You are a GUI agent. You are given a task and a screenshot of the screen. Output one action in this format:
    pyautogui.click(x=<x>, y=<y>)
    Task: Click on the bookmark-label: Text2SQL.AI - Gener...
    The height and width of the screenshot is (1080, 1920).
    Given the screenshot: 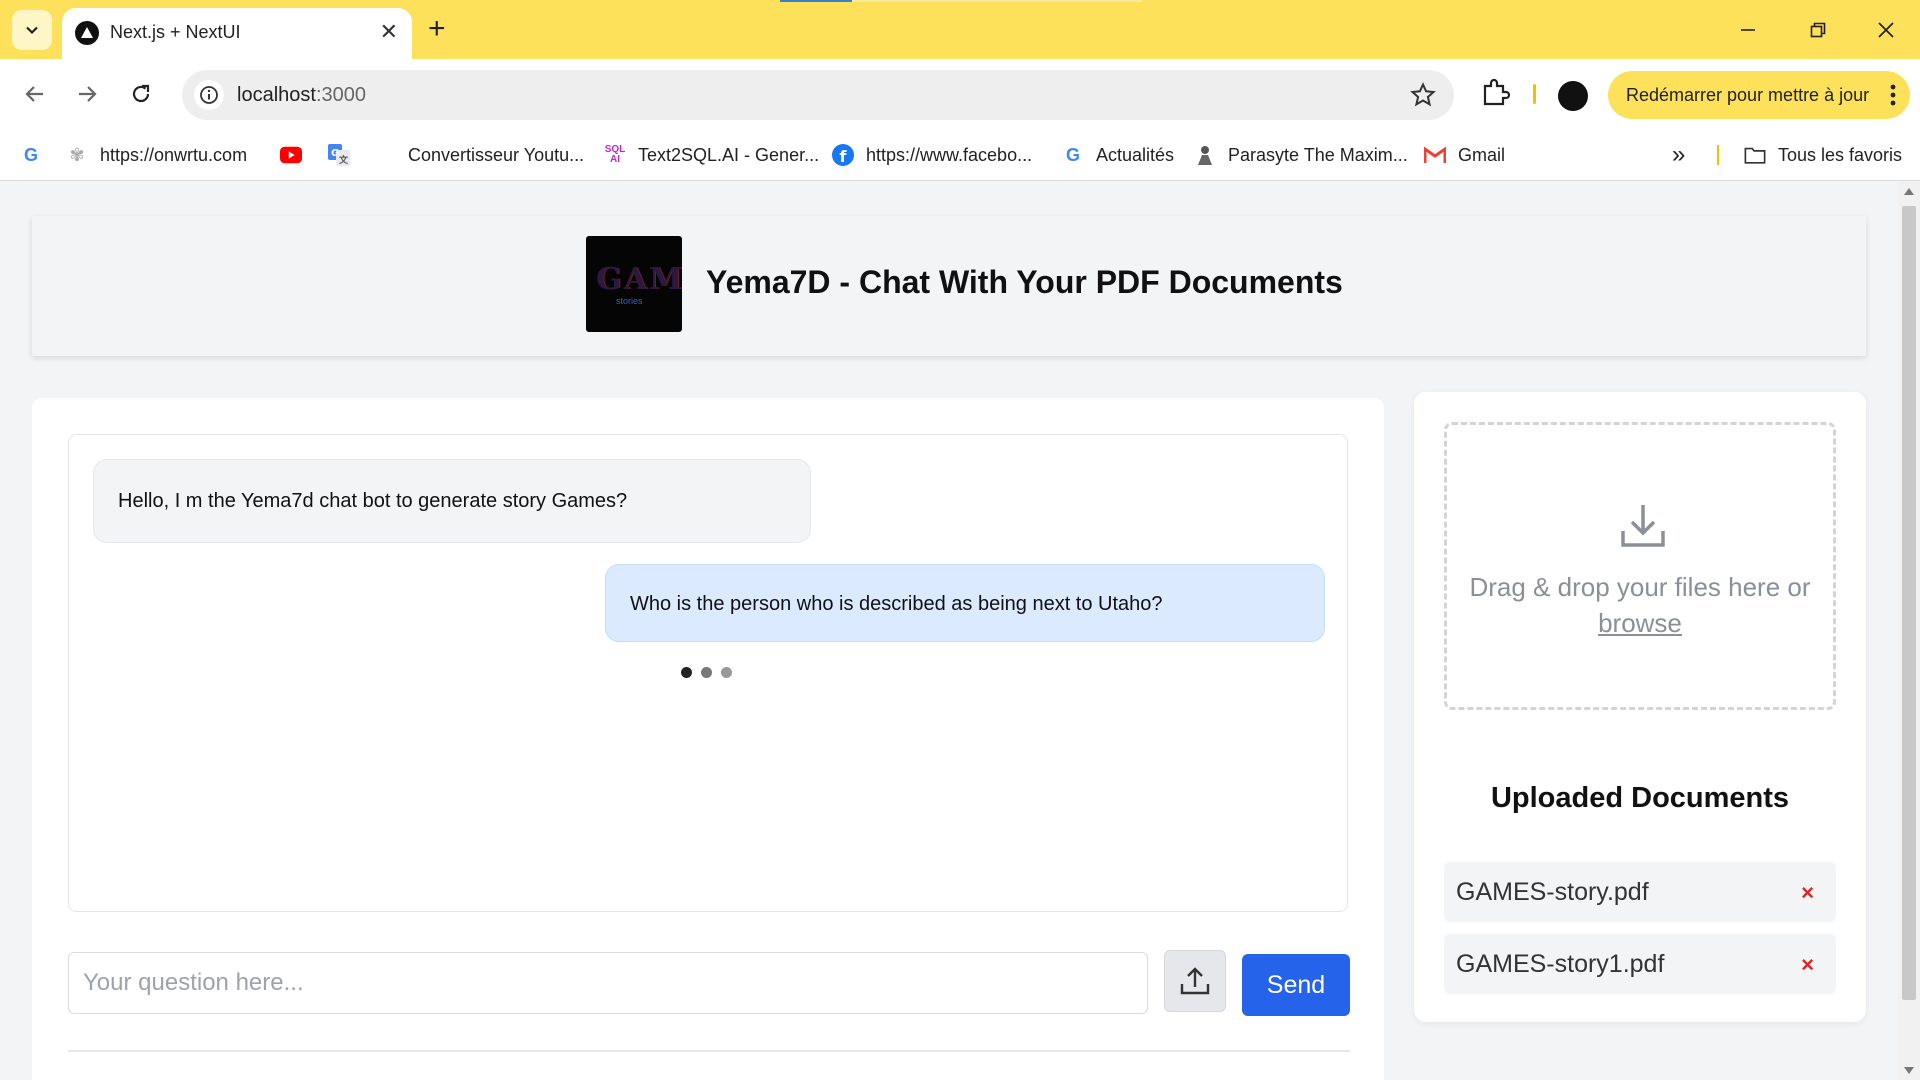 What is the action you would take?
    pyautogui.click(x=729, y=154)
    